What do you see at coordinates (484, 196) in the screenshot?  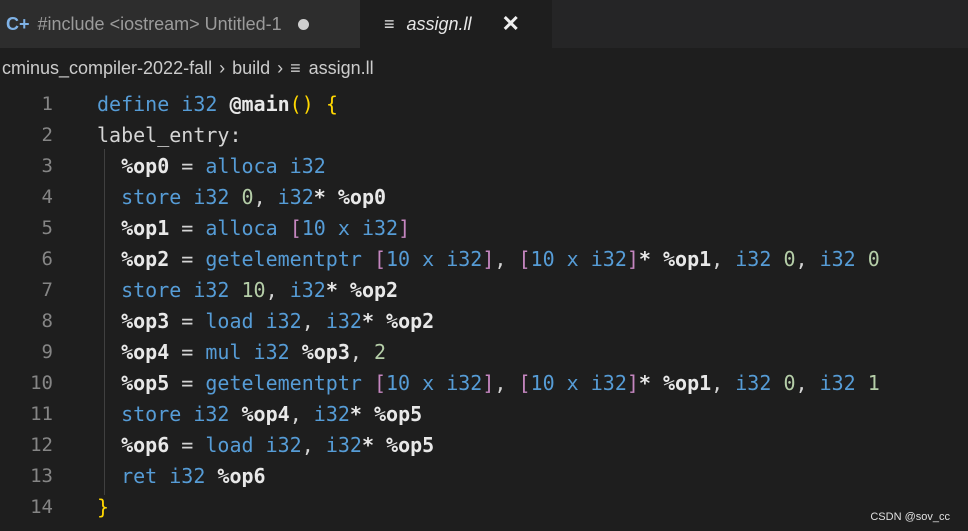 I see `code-line: 4 store i32 0, i32* %op0` at bounding box center [484, 196].